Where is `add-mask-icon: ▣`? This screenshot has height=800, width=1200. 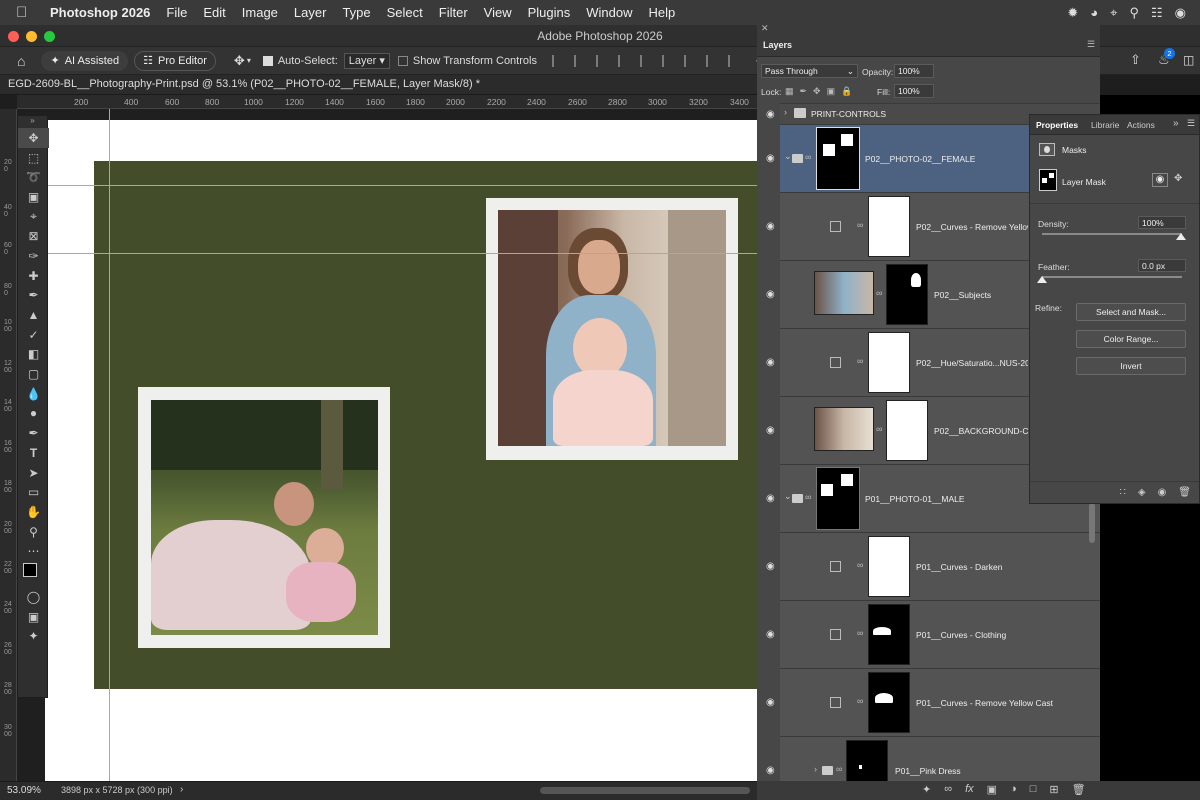
add-mask-icon: ▣ is located at coordinates (992, 789).